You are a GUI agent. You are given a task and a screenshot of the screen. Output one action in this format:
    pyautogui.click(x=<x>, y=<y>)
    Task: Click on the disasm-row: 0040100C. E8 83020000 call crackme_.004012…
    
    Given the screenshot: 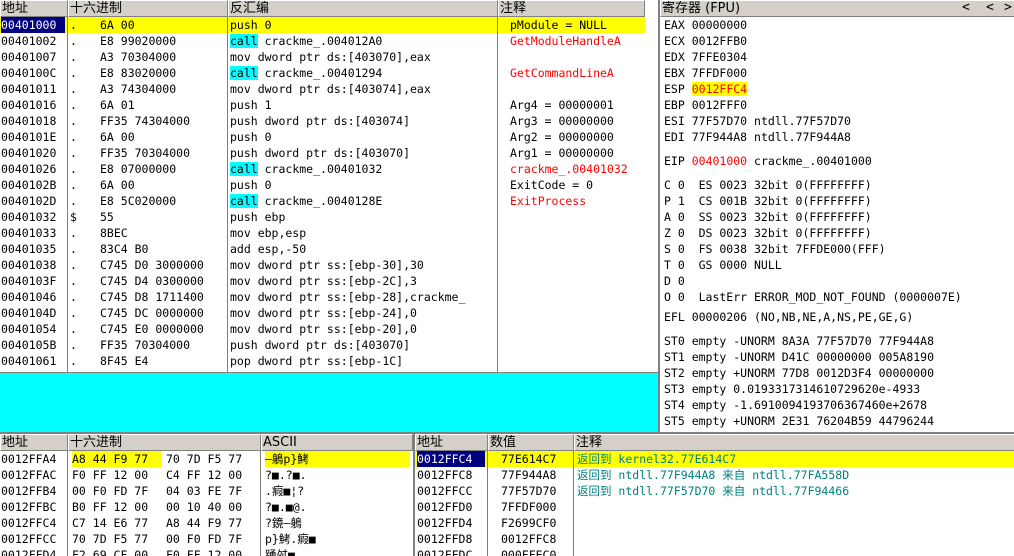 What is the action you would take?
    pyautogui.click(x=322, y=73)
    